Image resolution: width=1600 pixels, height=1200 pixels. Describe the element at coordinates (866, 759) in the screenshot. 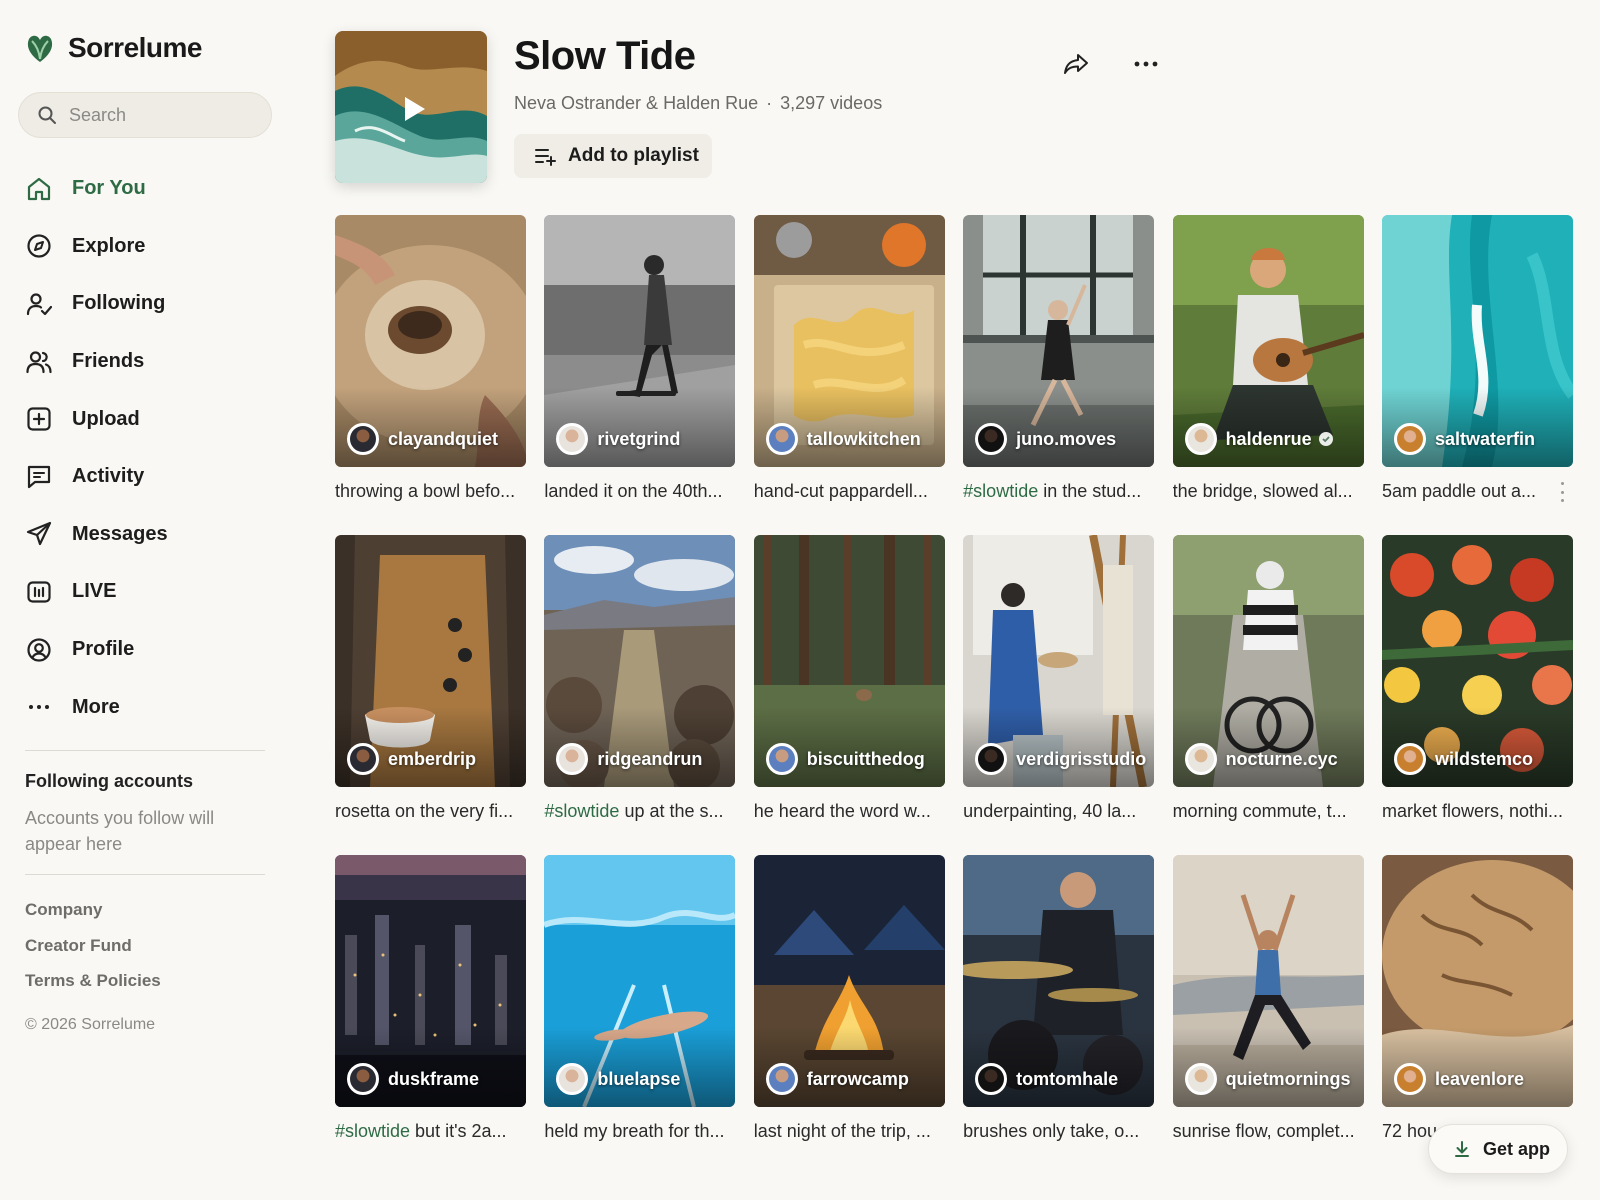

I see `creator-handle: biscuitthedog` at that location.